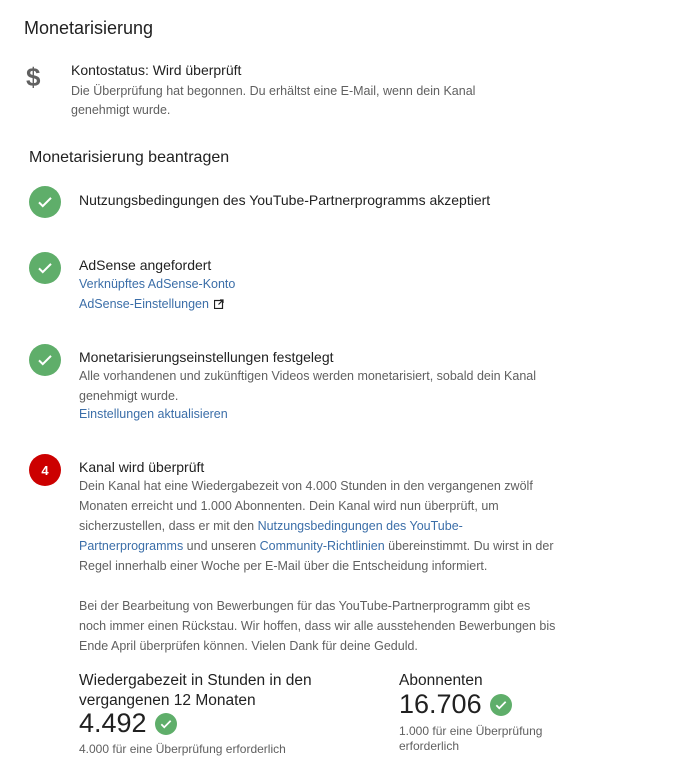  I want to click on step-number-badge: 4, so click(45, 470).